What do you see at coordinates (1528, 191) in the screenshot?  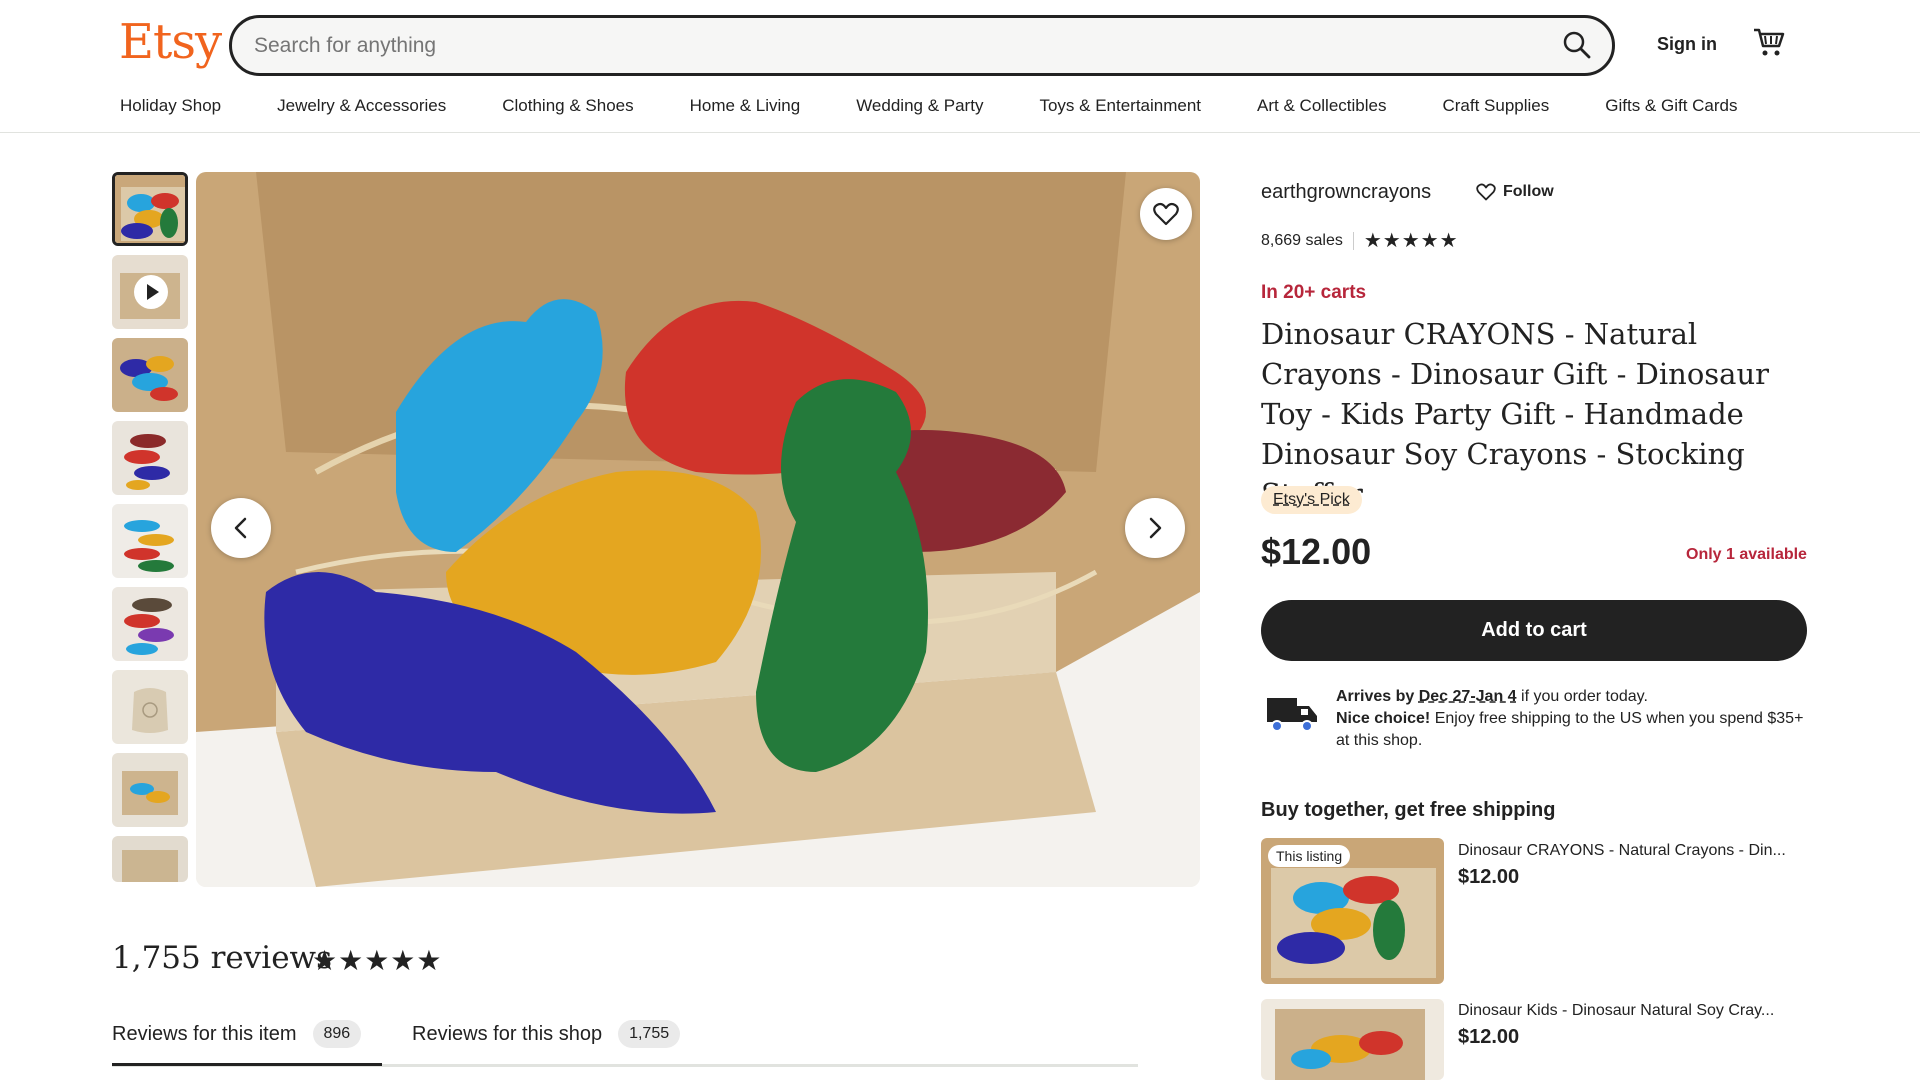 I see `follow-label: Follow` at bounding box center [1528, 191].